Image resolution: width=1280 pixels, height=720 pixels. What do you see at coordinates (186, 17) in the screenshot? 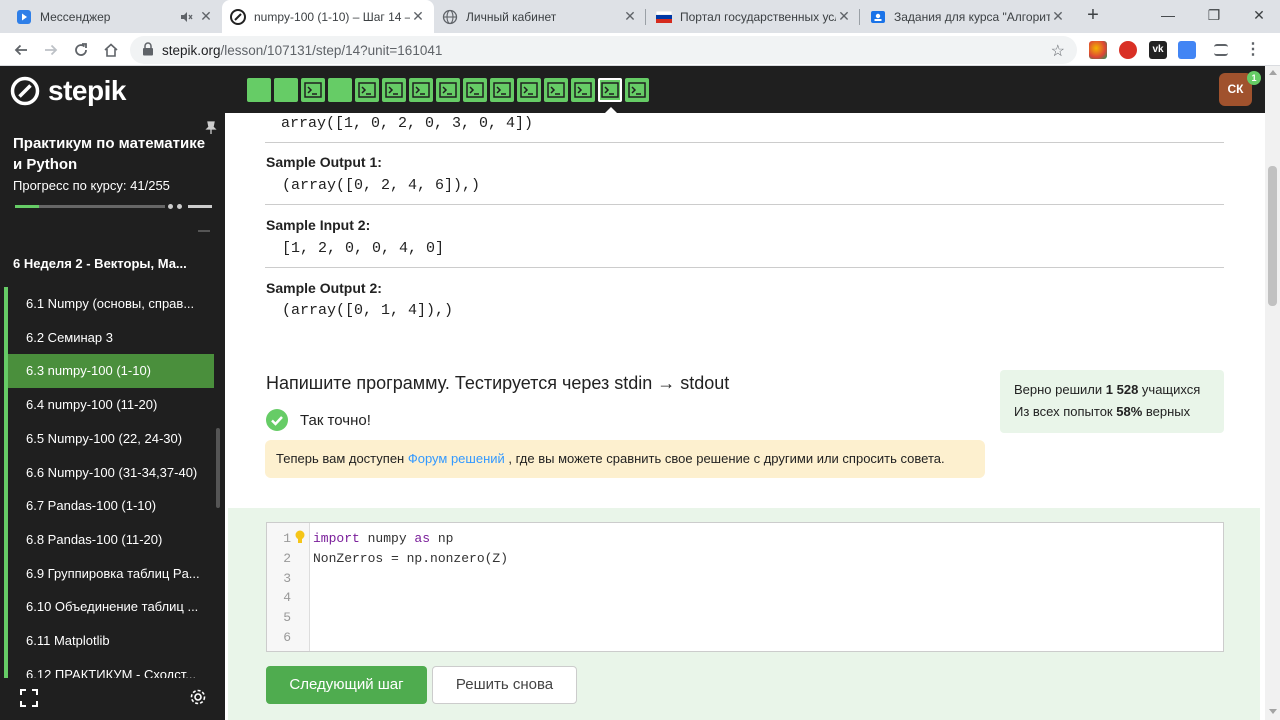
I see `mute-icon` at bounding box center [186, 17].